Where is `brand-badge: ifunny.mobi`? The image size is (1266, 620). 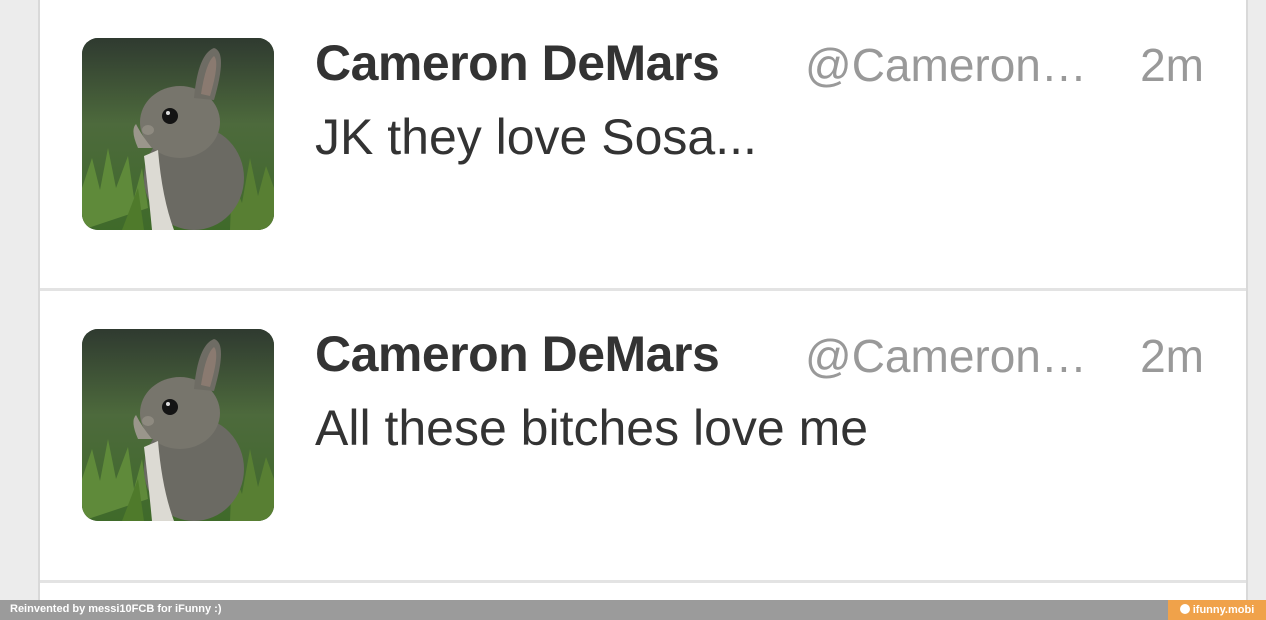 brand-badge: ifunny.mobi is located at coordinates (1217, 610).